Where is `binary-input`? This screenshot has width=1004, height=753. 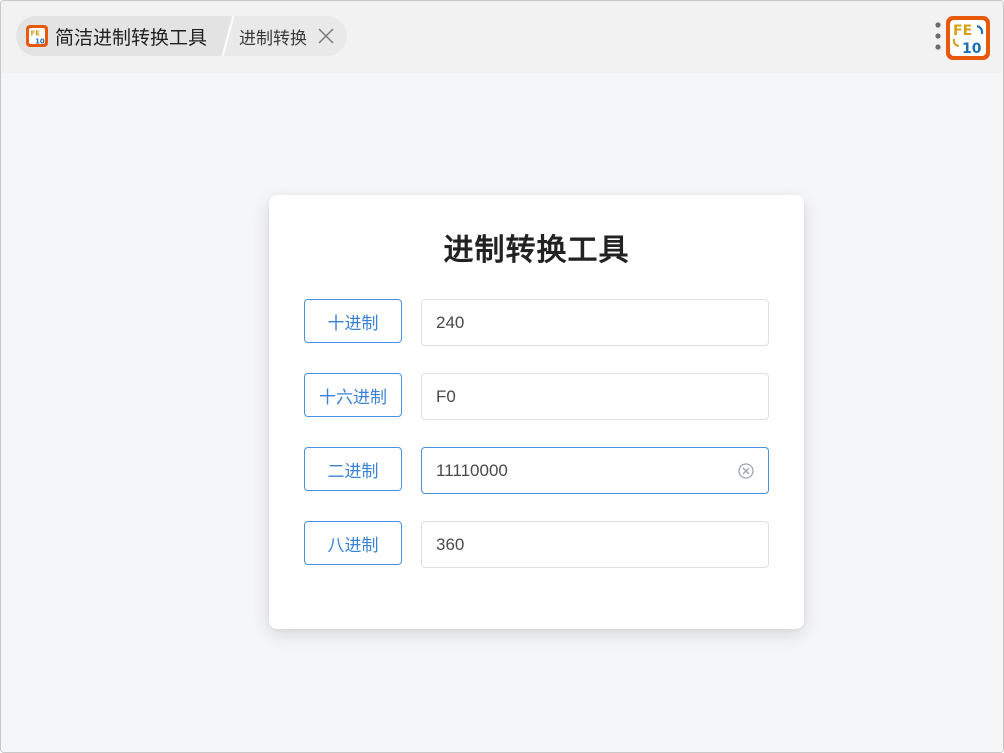
binary-input is located at coordinates (581, 470).